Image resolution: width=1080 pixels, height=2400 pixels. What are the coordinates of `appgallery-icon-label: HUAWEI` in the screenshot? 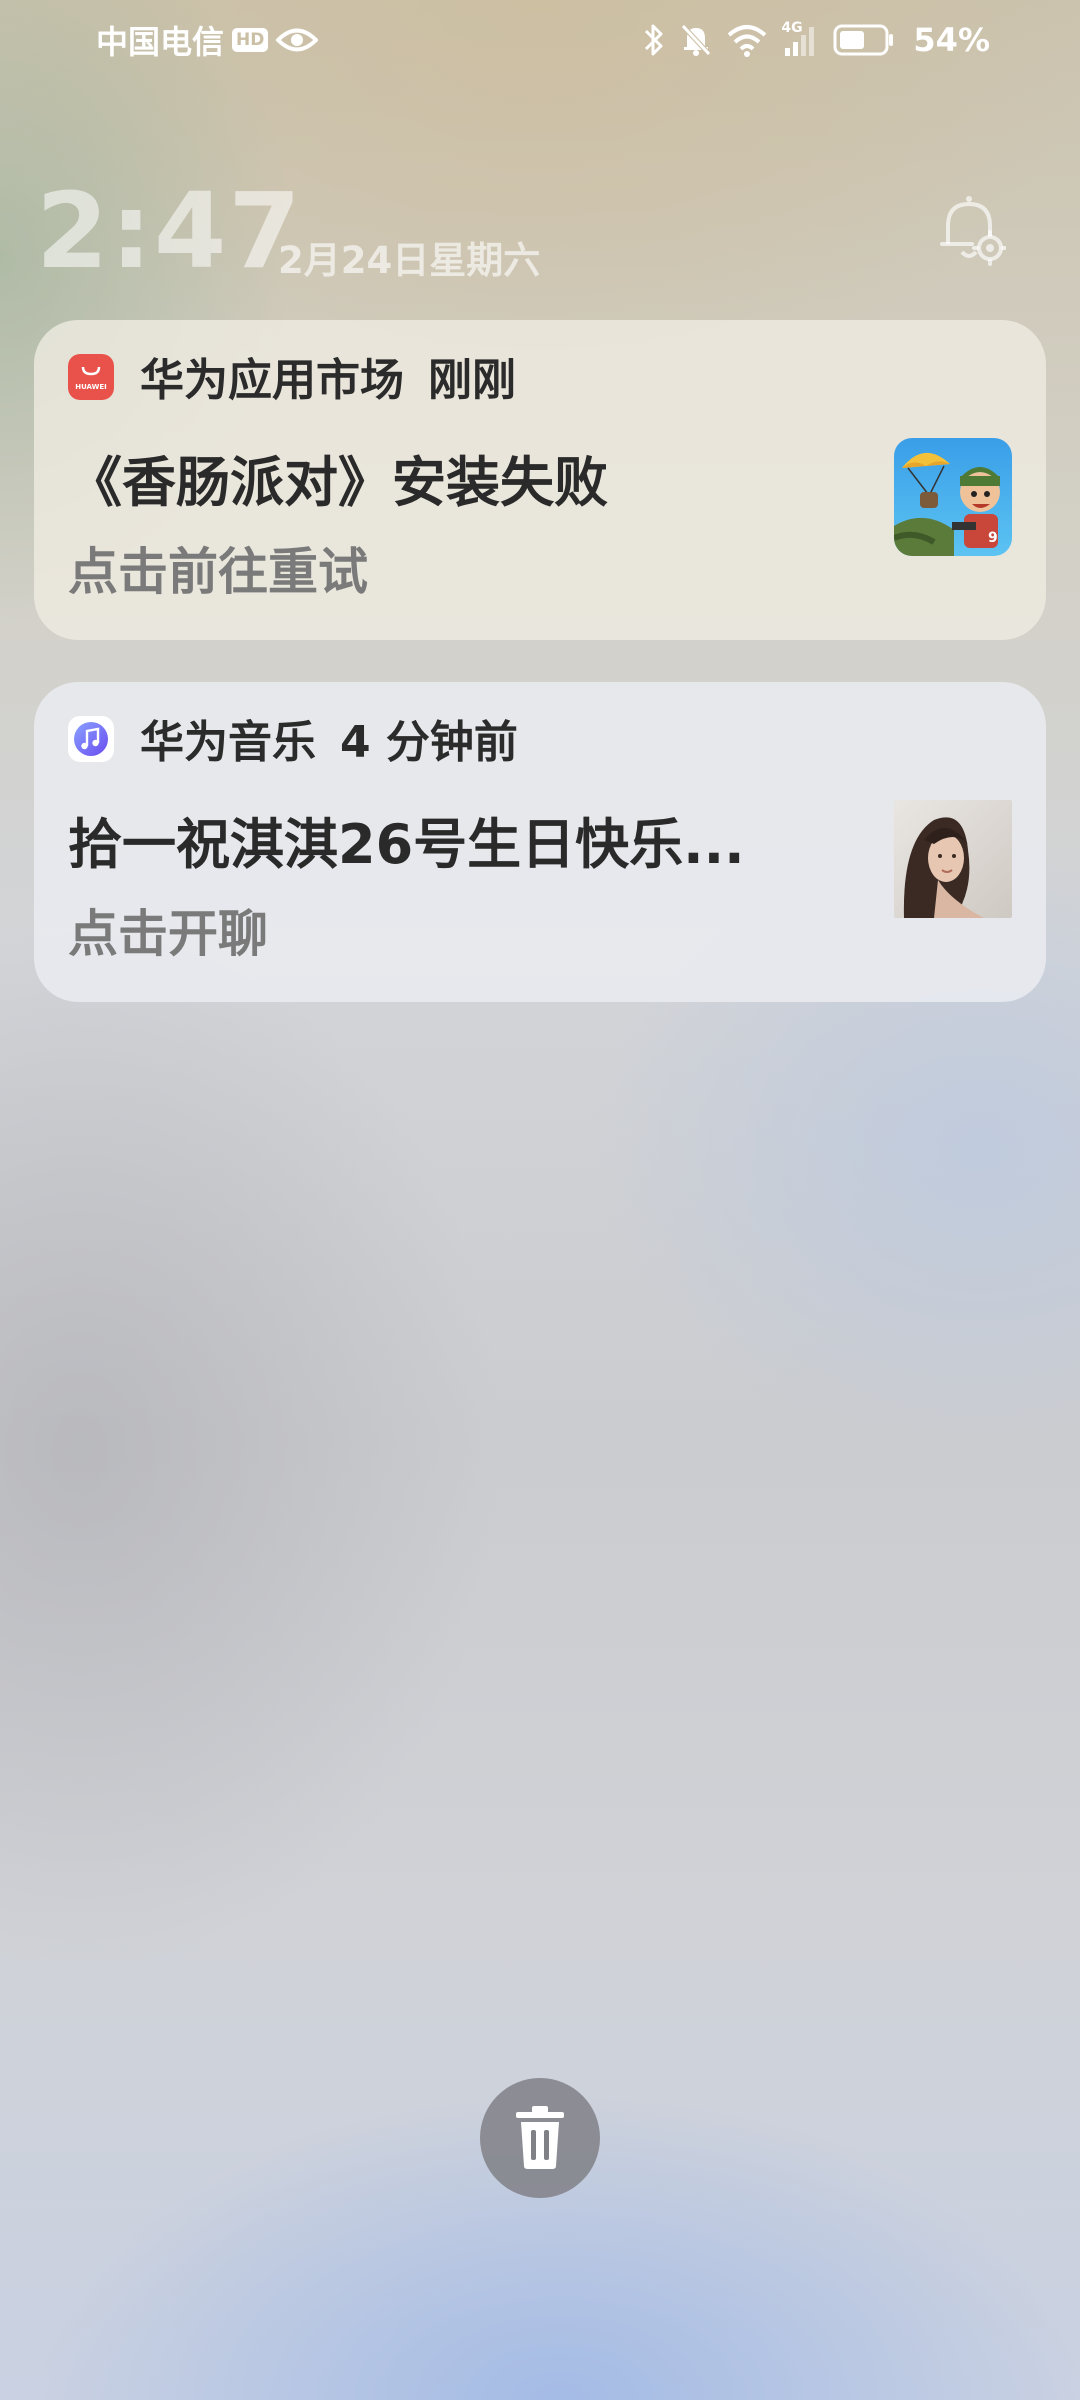 It's located at (91, 387).